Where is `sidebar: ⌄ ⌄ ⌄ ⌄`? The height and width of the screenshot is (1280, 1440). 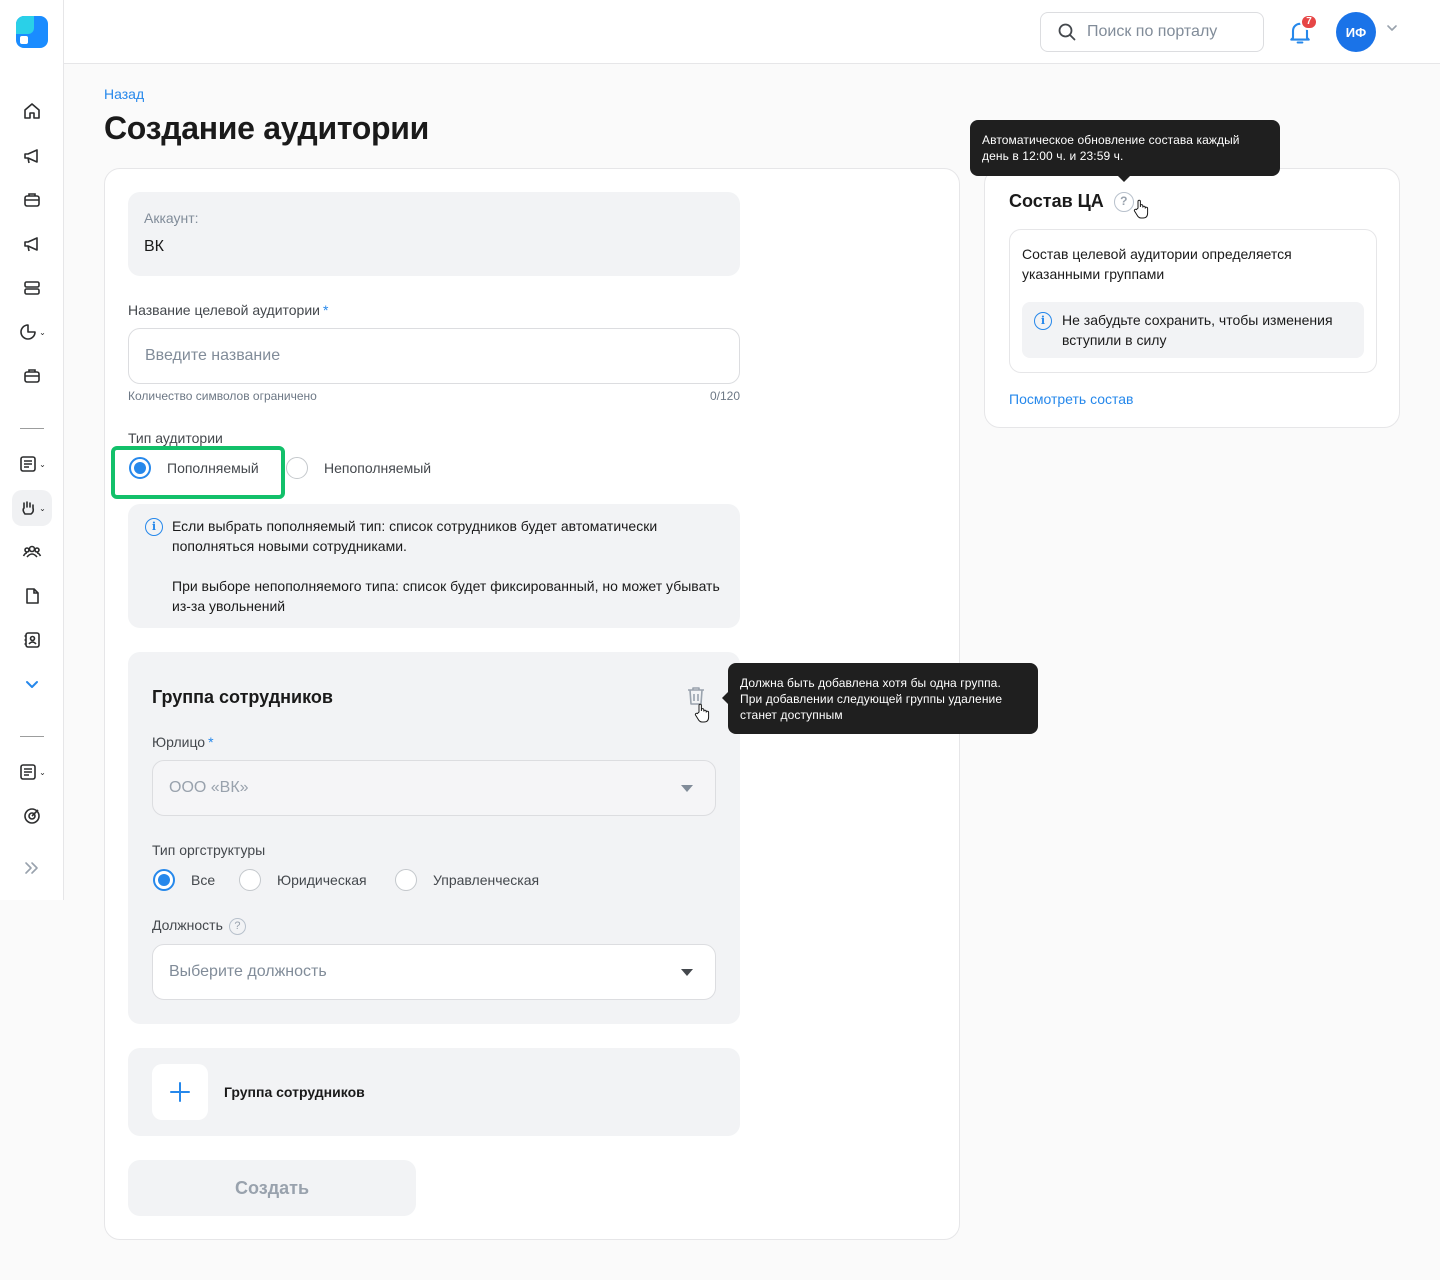
sidebar: ⌄ ⌄ ⌄ ⌄ is located at coordinates (32, 450).